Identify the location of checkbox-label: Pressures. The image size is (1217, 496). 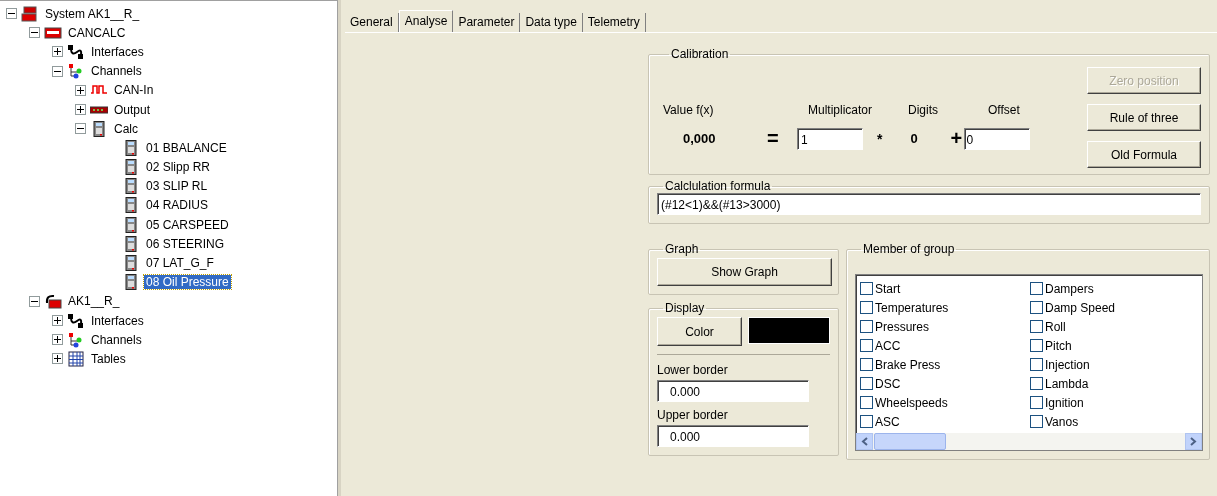
(902, 326).